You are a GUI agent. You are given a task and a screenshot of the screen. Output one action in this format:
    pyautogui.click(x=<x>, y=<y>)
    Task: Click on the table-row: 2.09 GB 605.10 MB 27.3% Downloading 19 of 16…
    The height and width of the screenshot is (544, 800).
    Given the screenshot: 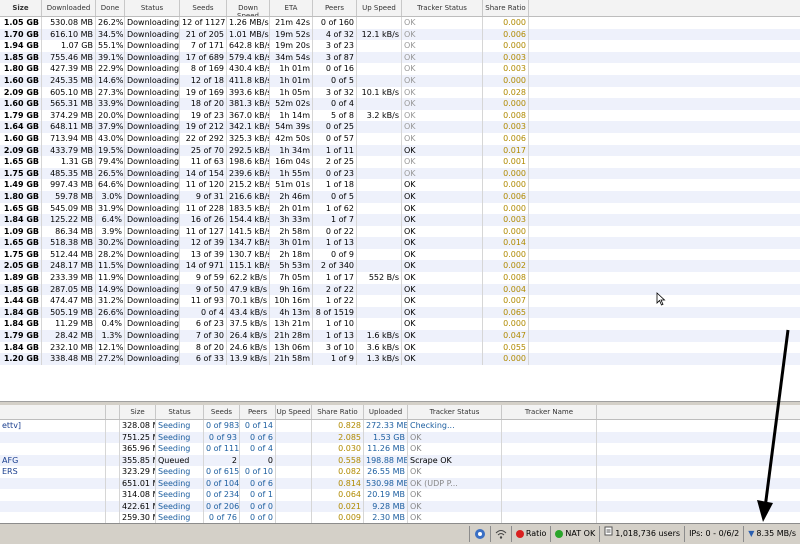 What is the action you would take?
    pyautogui.click(x=400, y=92)
    